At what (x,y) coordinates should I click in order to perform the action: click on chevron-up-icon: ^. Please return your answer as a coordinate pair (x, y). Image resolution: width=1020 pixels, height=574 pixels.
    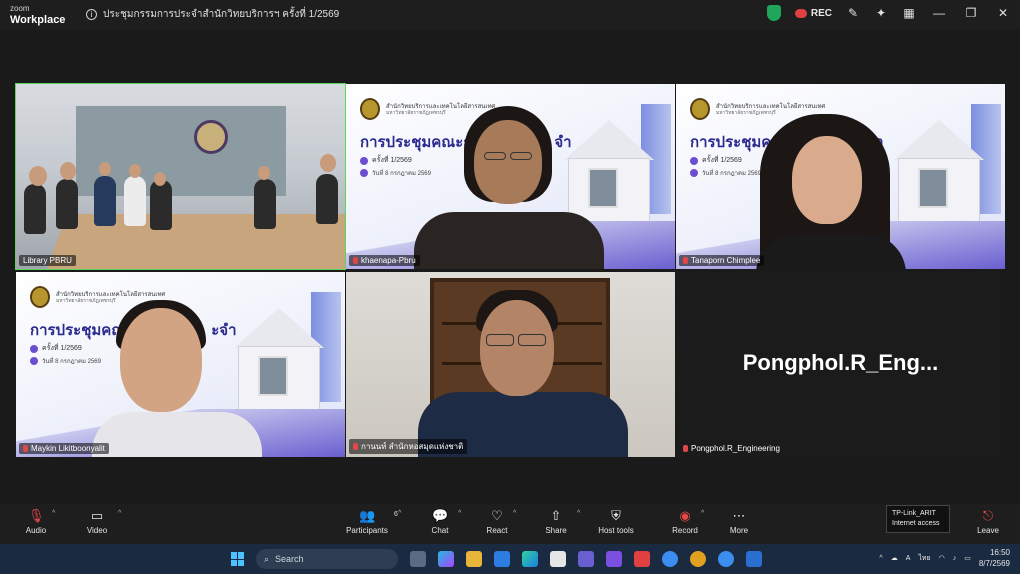
    Looking at the image, I should click on (880, 558).